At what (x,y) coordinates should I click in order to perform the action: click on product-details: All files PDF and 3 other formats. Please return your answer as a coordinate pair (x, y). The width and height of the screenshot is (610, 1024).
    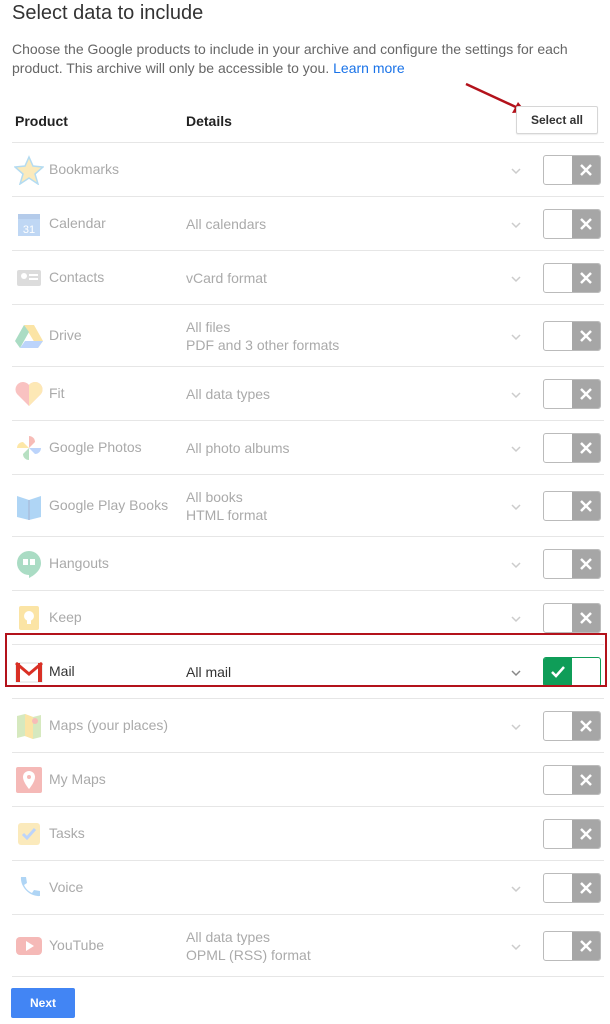
    Looking at the image, I should click on (262, 336).